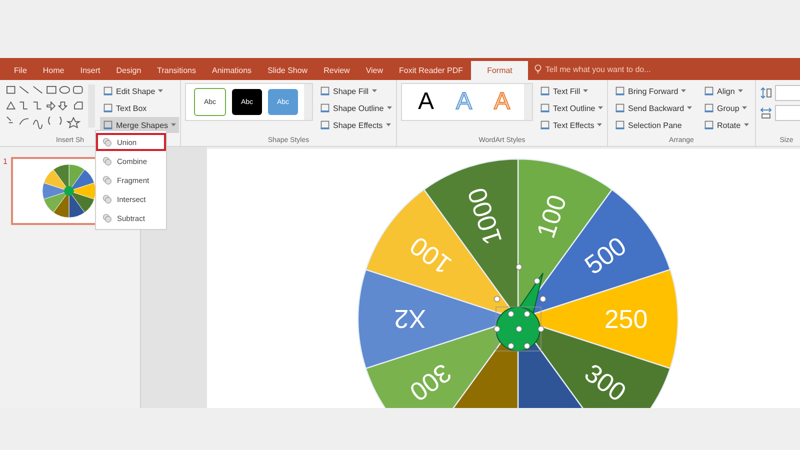  Describe the element at coordinates (5, 162) in the screenshot. I see `slide-number: 1` at that location.